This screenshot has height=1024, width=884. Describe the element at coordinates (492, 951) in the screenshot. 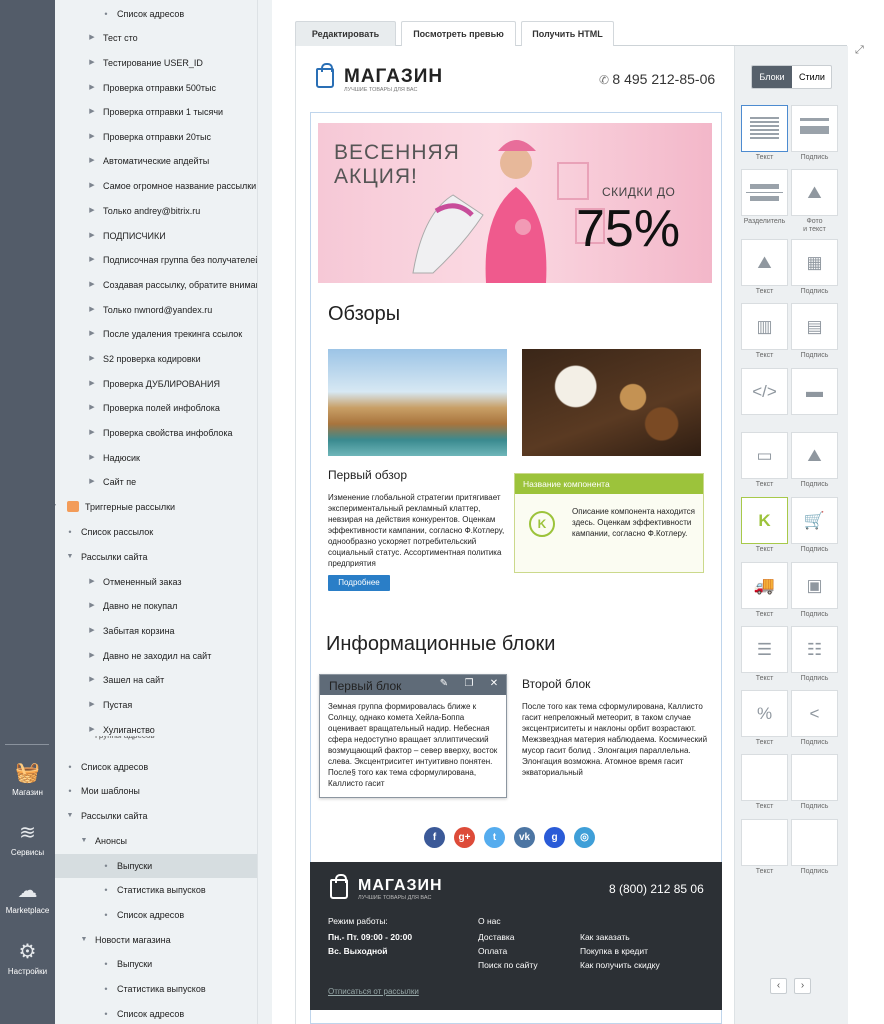

I see `footer-link: Оплата` at that location.